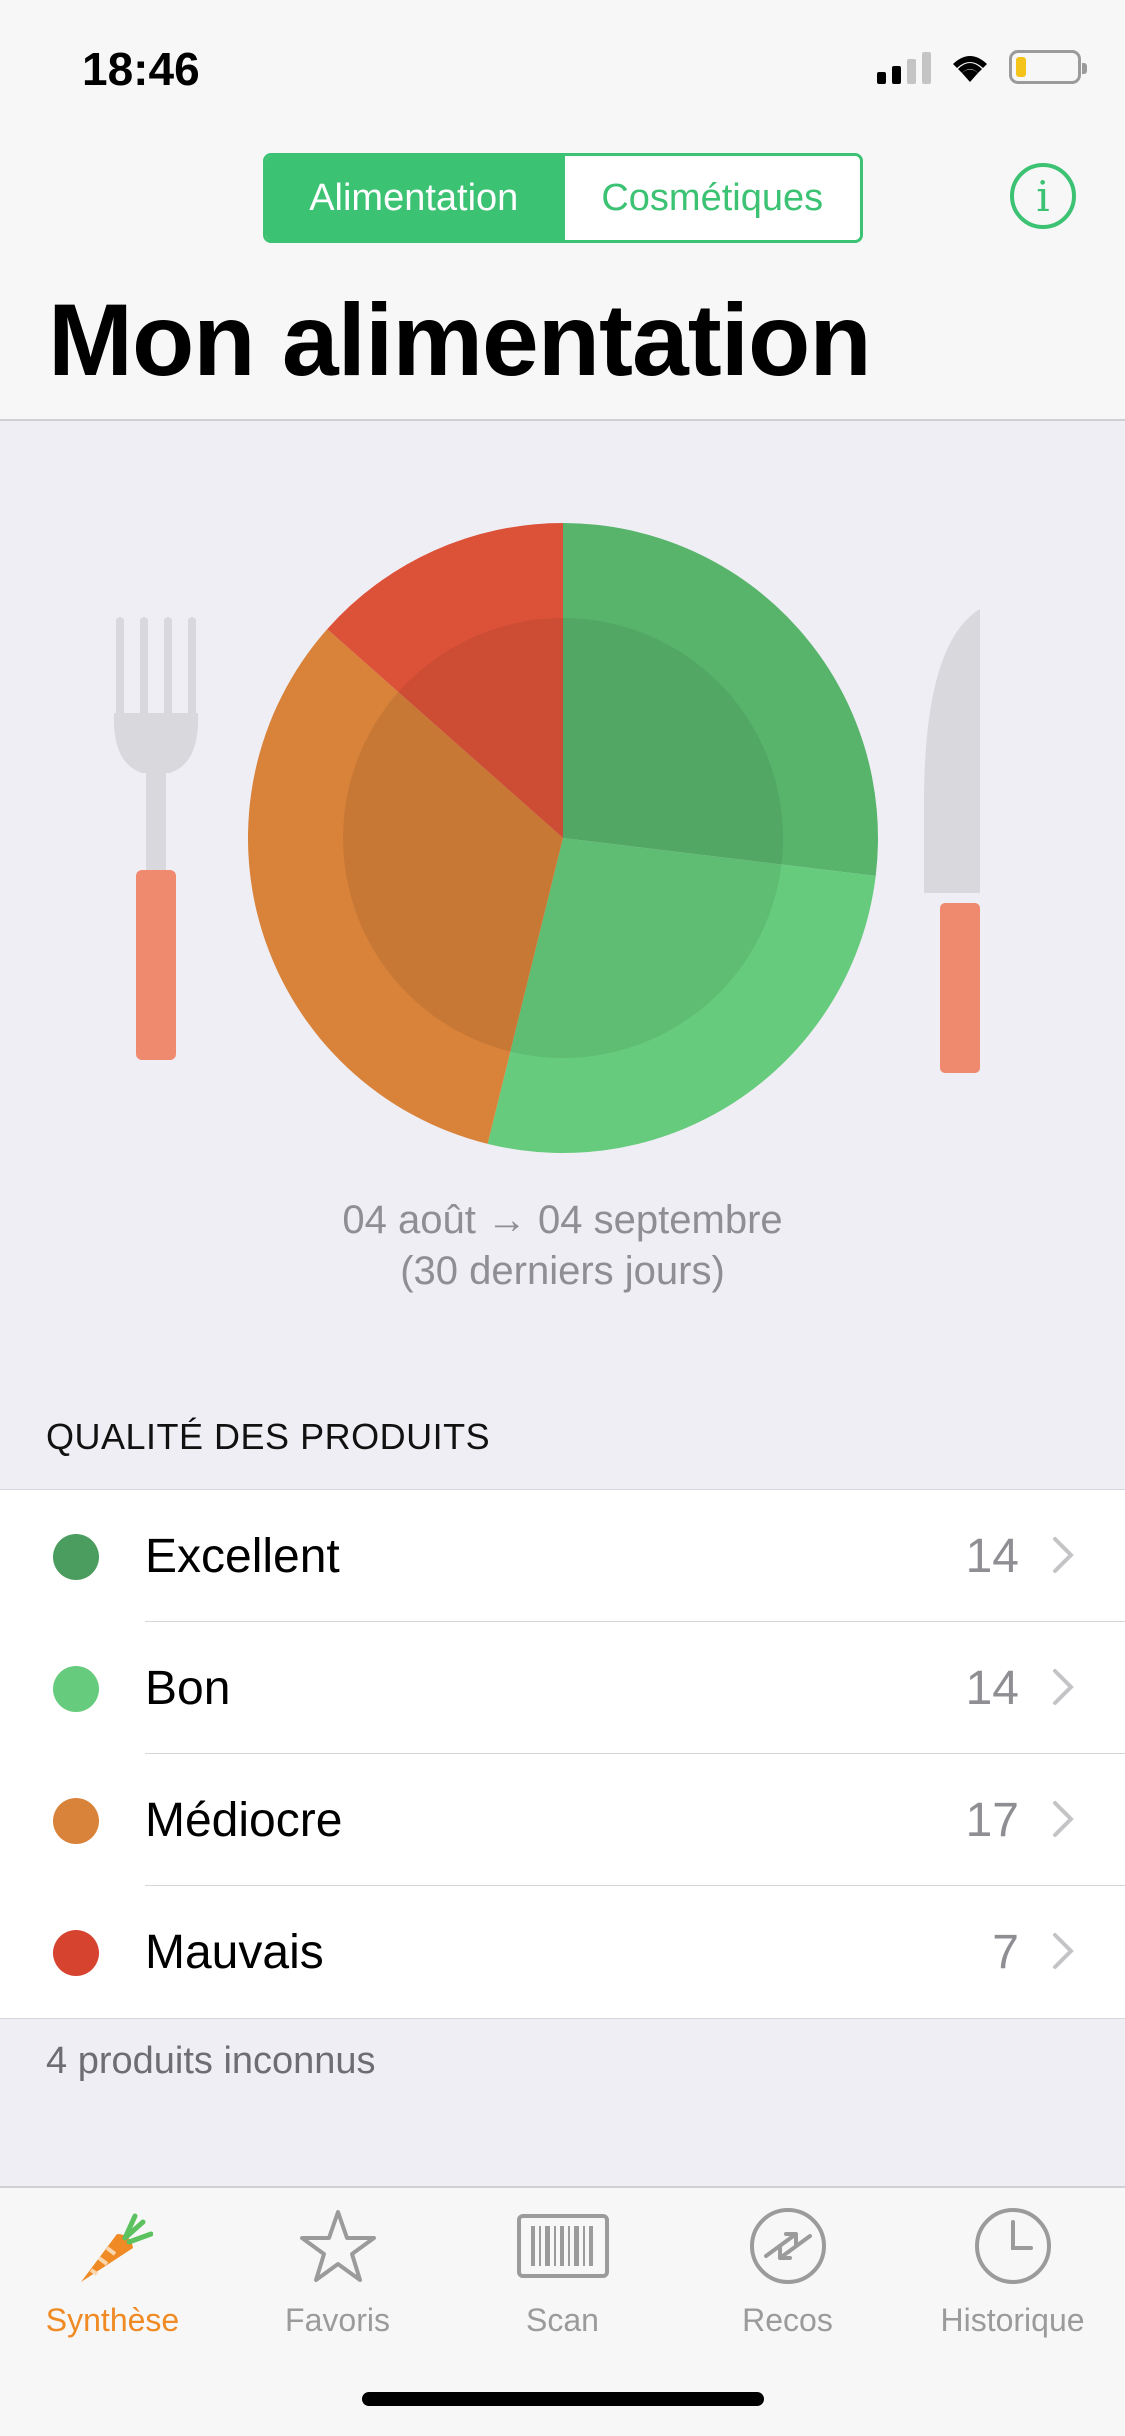 The image size is (1125, 2436). Describe the element at coordinates (562, 1952) in the screenshot. I see `list-item-mauvais: Mauvais 7` at that location.